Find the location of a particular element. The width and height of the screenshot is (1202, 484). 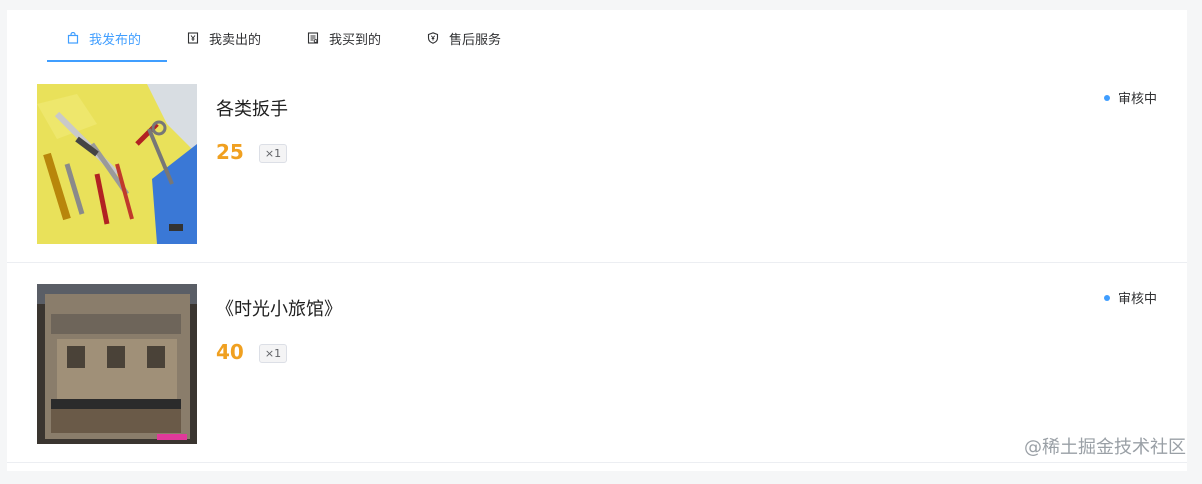

product-price: 25 is located at coordinates (230, 152).